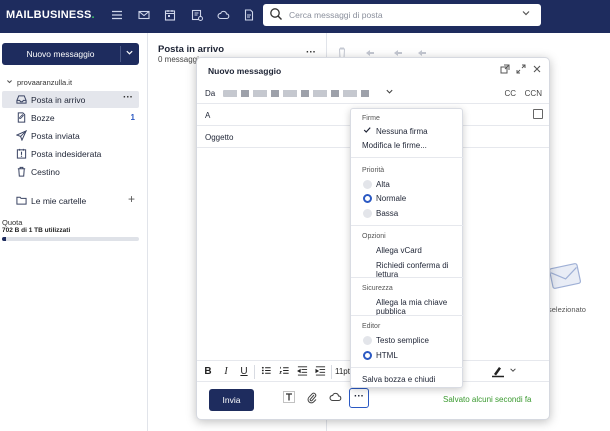  What do you see at coordinates (70, 135) in the screenshot?
I see `sidebar-item-sent: Posta inviata` at bounding box center [70, 135].